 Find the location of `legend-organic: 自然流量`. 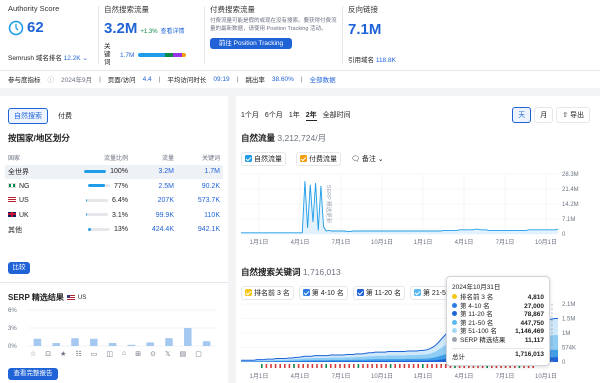

legend-organic: 自然流量 is located at coordinates (263, 159).